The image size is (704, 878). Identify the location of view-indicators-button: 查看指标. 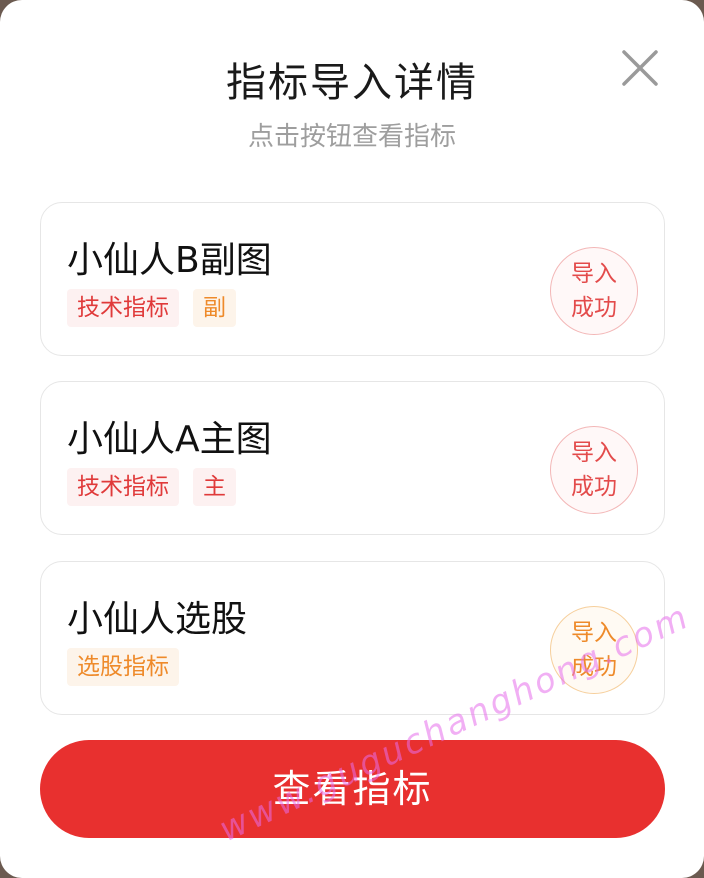
(352, 789).